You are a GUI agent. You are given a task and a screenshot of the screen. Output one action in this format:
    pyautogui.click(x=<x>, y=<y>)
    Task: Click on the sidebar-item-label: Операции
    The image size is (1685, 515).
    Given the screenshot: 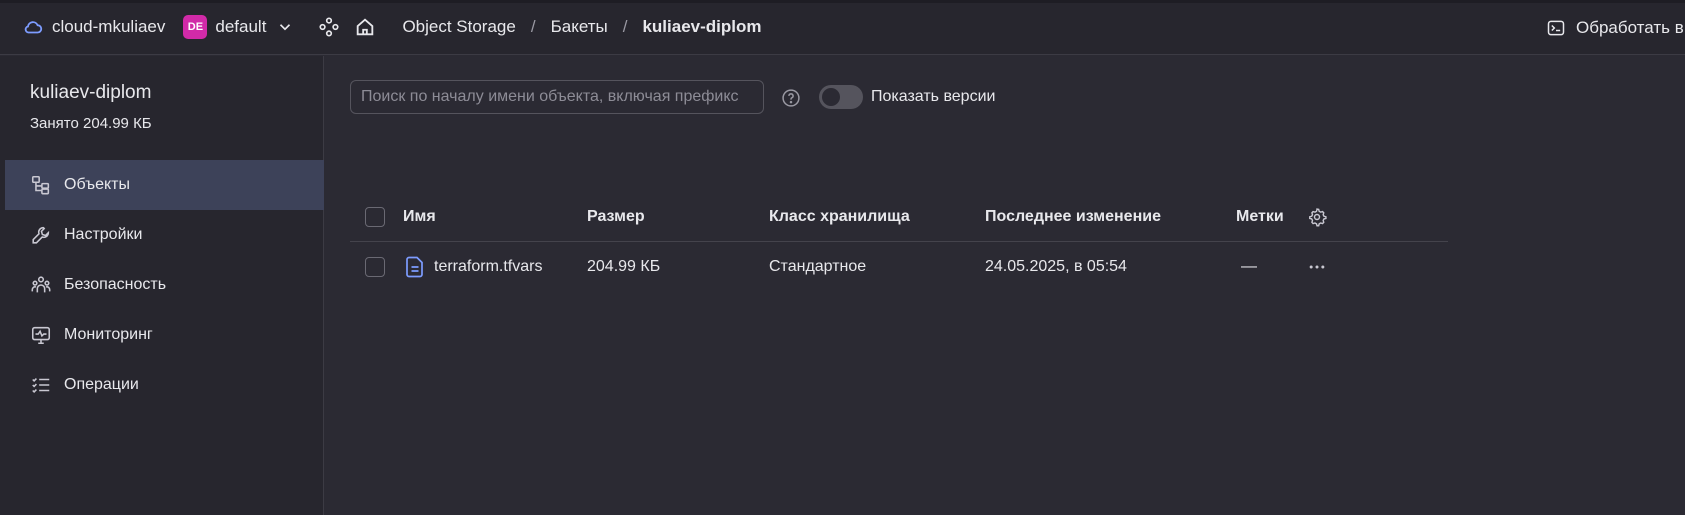 What is the action you would take?
    pyautogui.click(x=101, y=384)
    